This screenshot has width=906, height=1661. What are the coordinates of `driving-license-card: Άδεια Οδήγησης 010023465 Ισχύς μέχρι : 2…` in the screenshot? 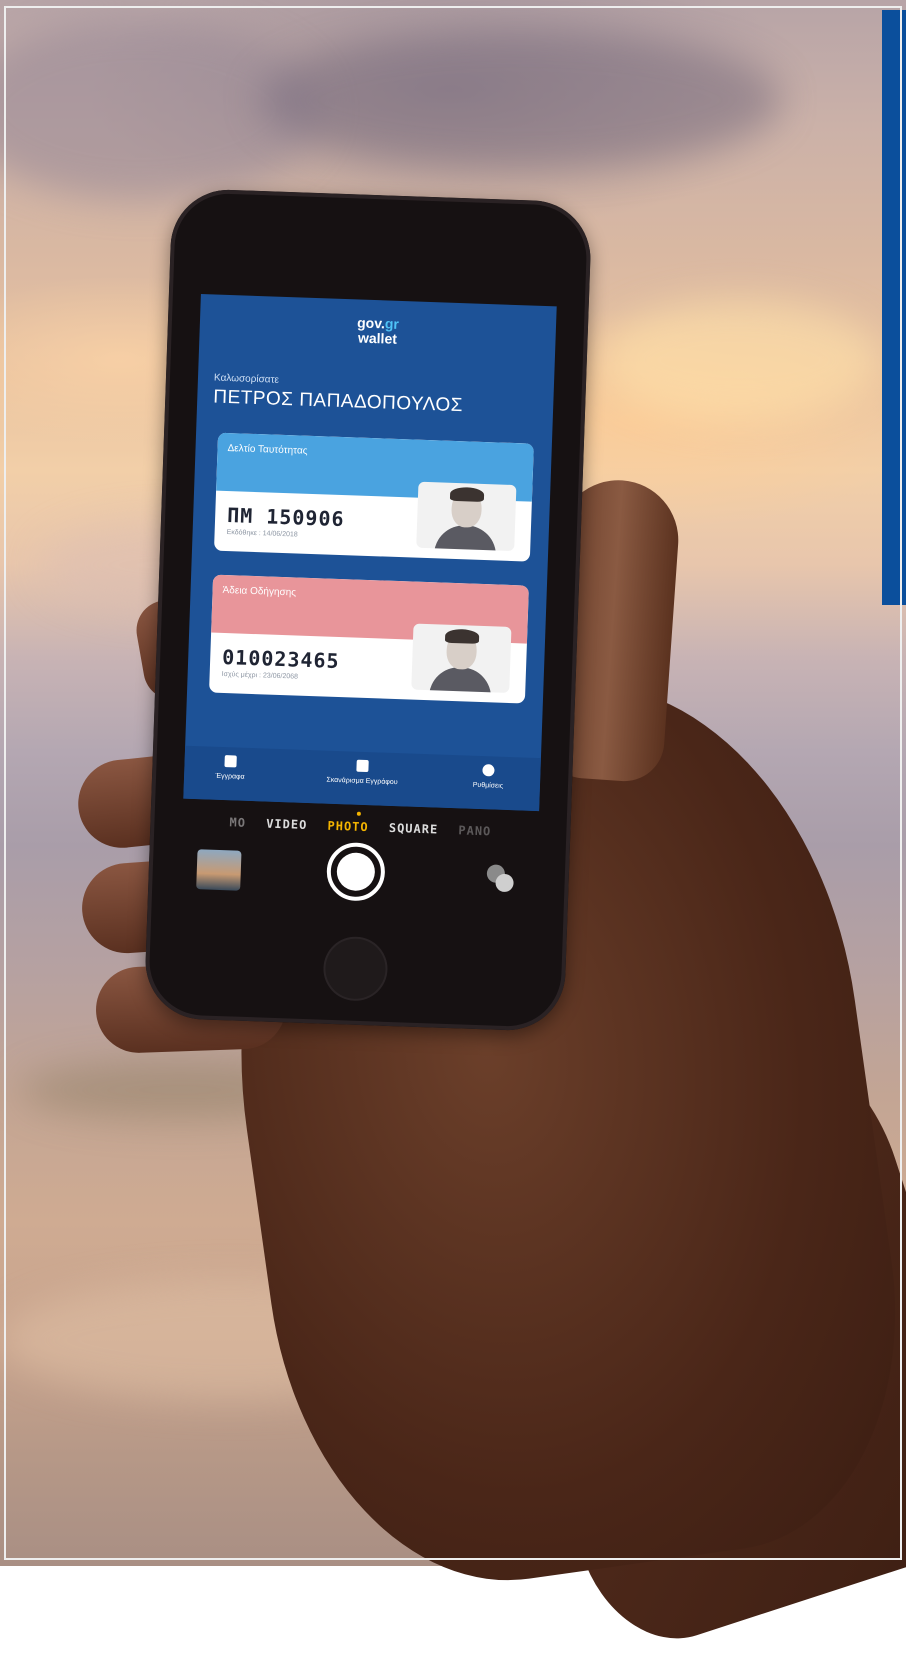 It's located at (369, 639).